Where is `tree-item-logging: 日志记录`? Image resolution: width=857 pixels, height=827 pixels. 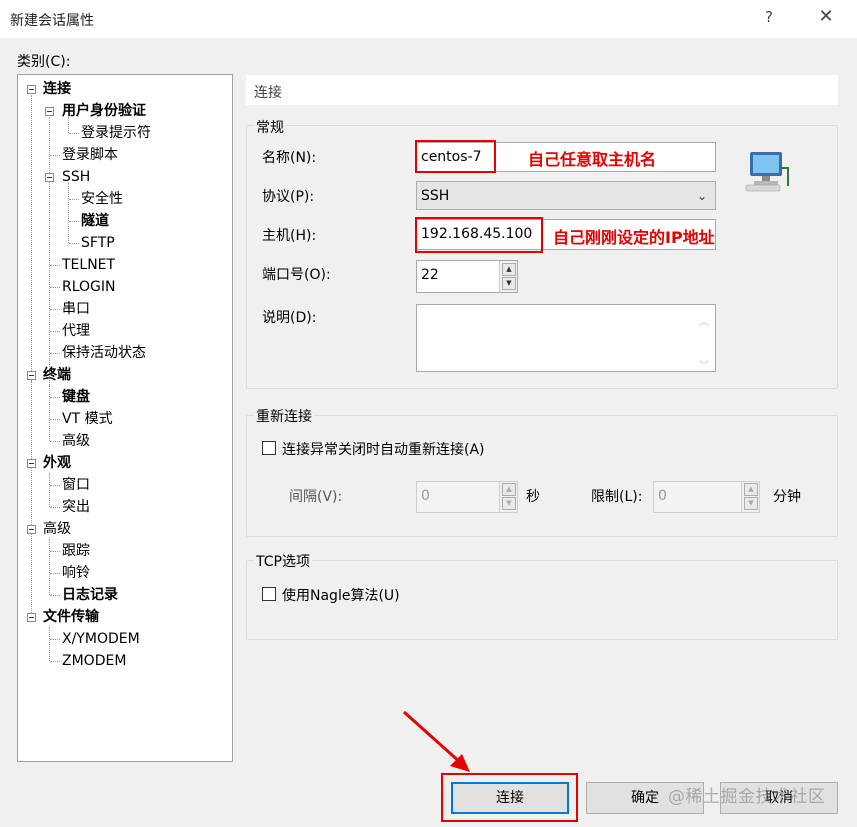 tree-item-logging: 日志记录 is located at coordinates (90, 595).